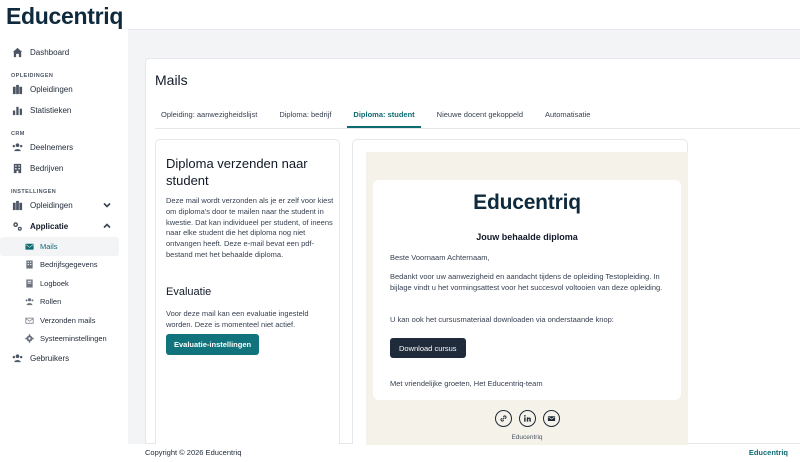 The image size is (800, 462). I want to click on tab-diploma-student: Diploma: student, so click(384, 117).